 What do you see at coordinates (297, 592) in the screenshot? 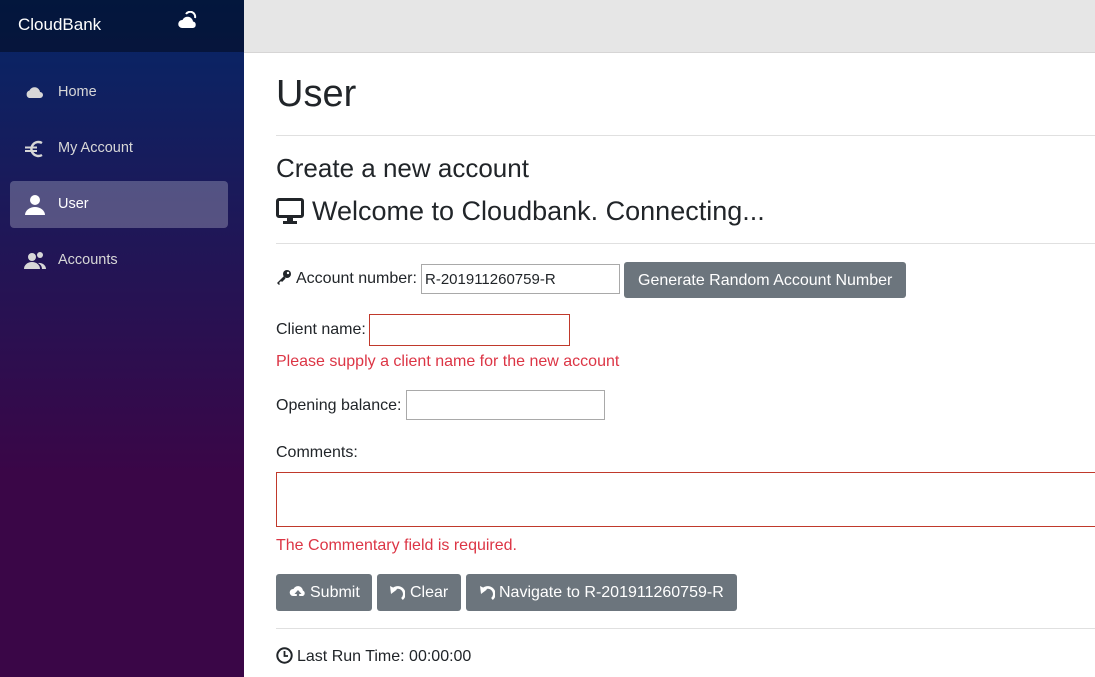
I see `cloud-upload-icon` at bounding box center [297, 592].